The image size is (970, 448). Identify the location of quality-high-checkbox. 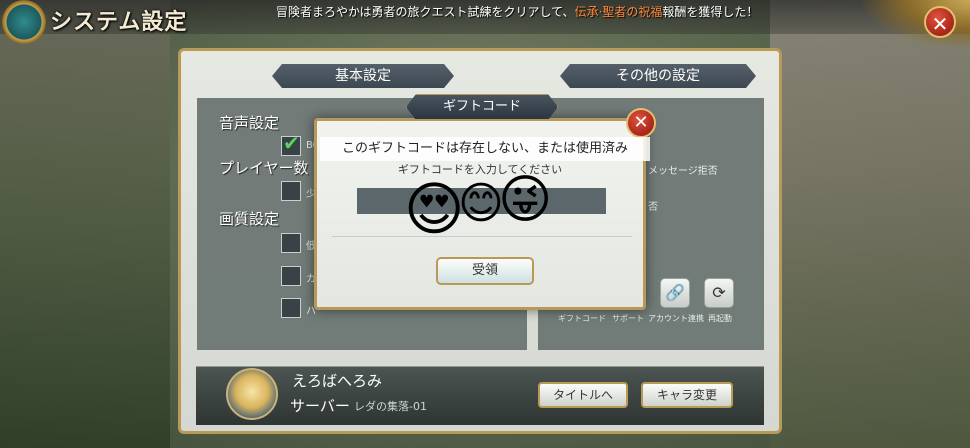
(291, 308).